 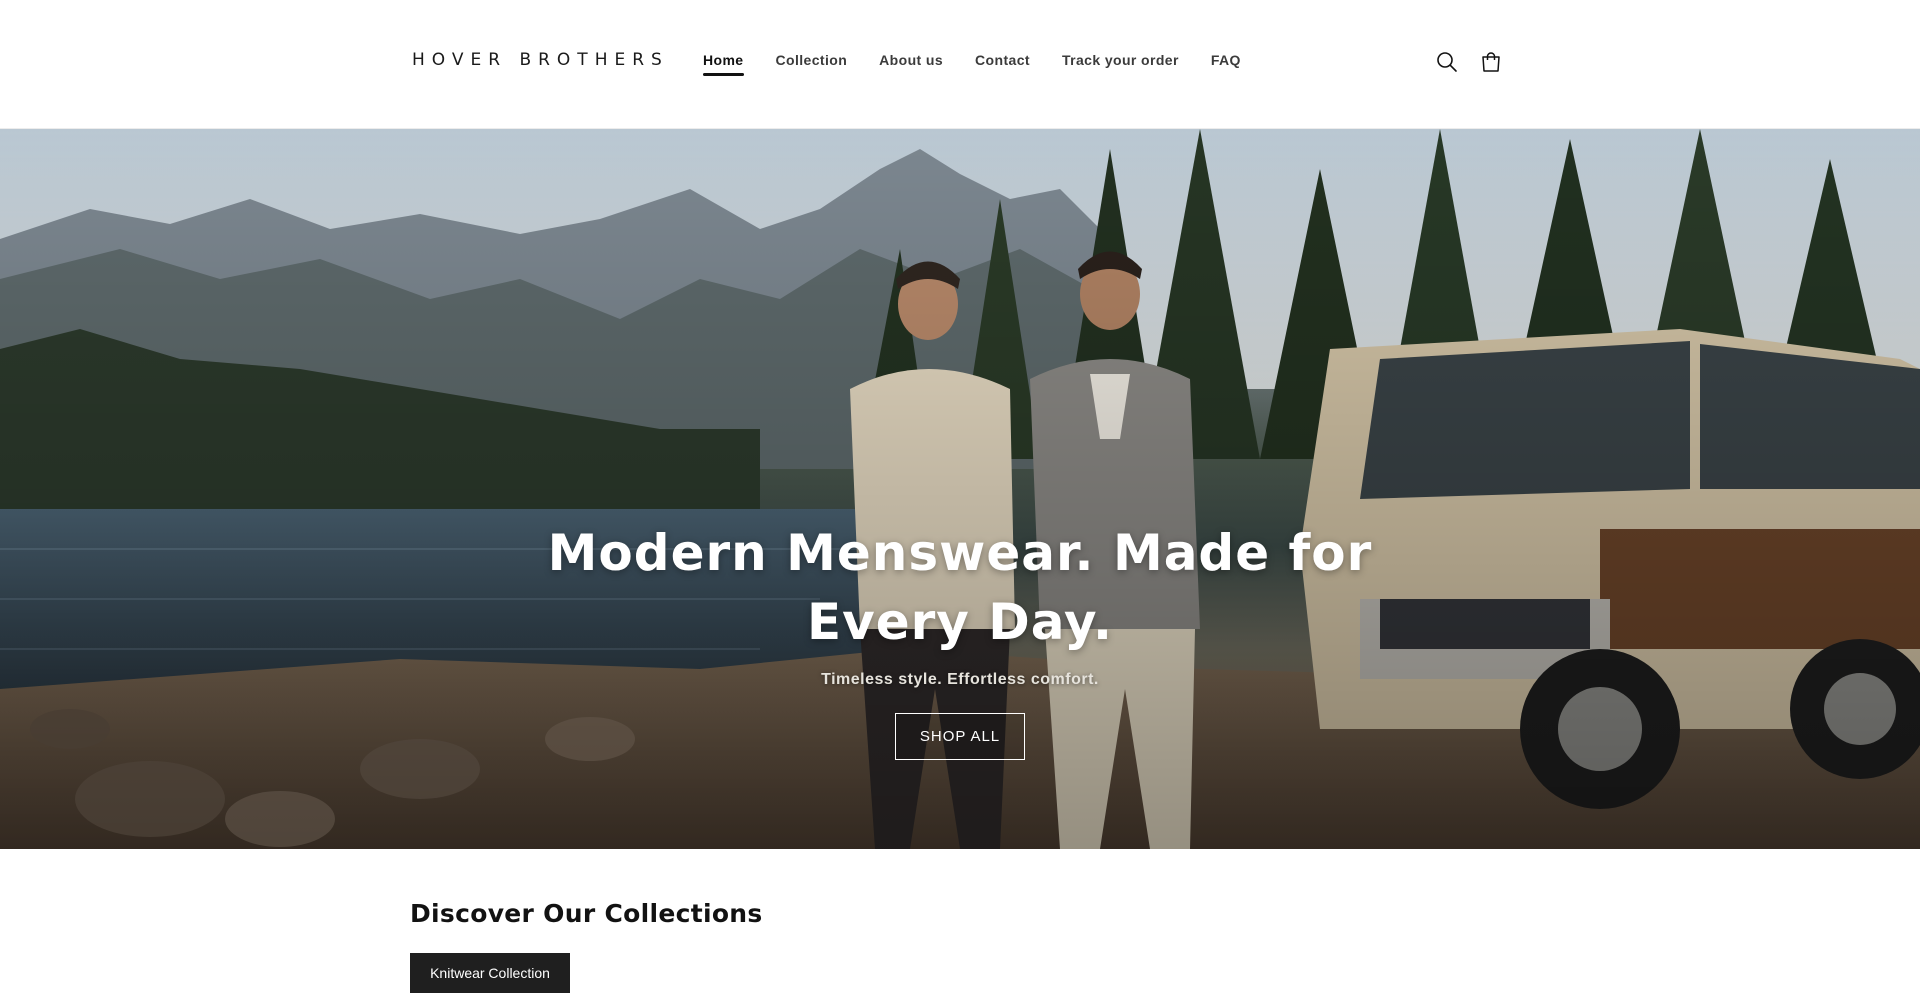 What do you see at coordinates (1226, 64) in the screenshot?
I see `nav-faq: FAQ` at bounding box center [1226, 64].